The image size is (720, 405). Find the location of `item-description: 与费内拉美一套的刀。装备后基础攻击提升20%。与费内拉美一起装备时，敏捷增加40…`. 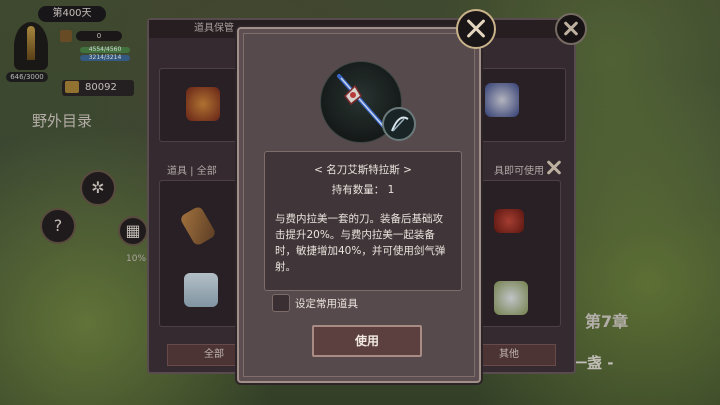

item-description: 与费内拉美一套的刀。装备后基础攻击提升20%。与费内拉美一起装备时，敏捷增加40… is located at coordinates (360, 243).